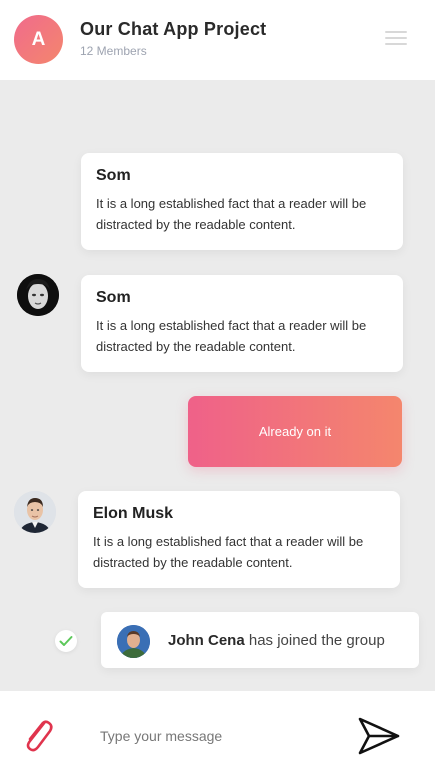 The image size is (435, 779). I want to click on members-count: 12 Members, so click(113, 51).